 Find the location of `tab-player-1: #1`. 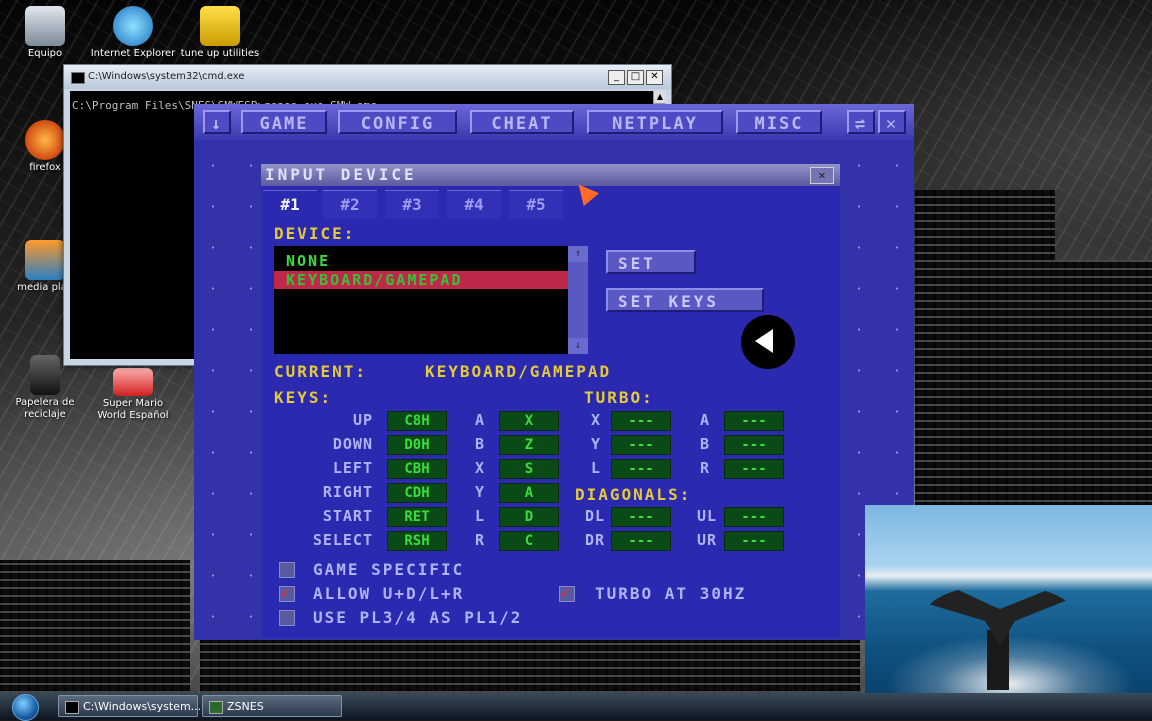

tab-player-1: #1 is located at coordinates (290, 204).